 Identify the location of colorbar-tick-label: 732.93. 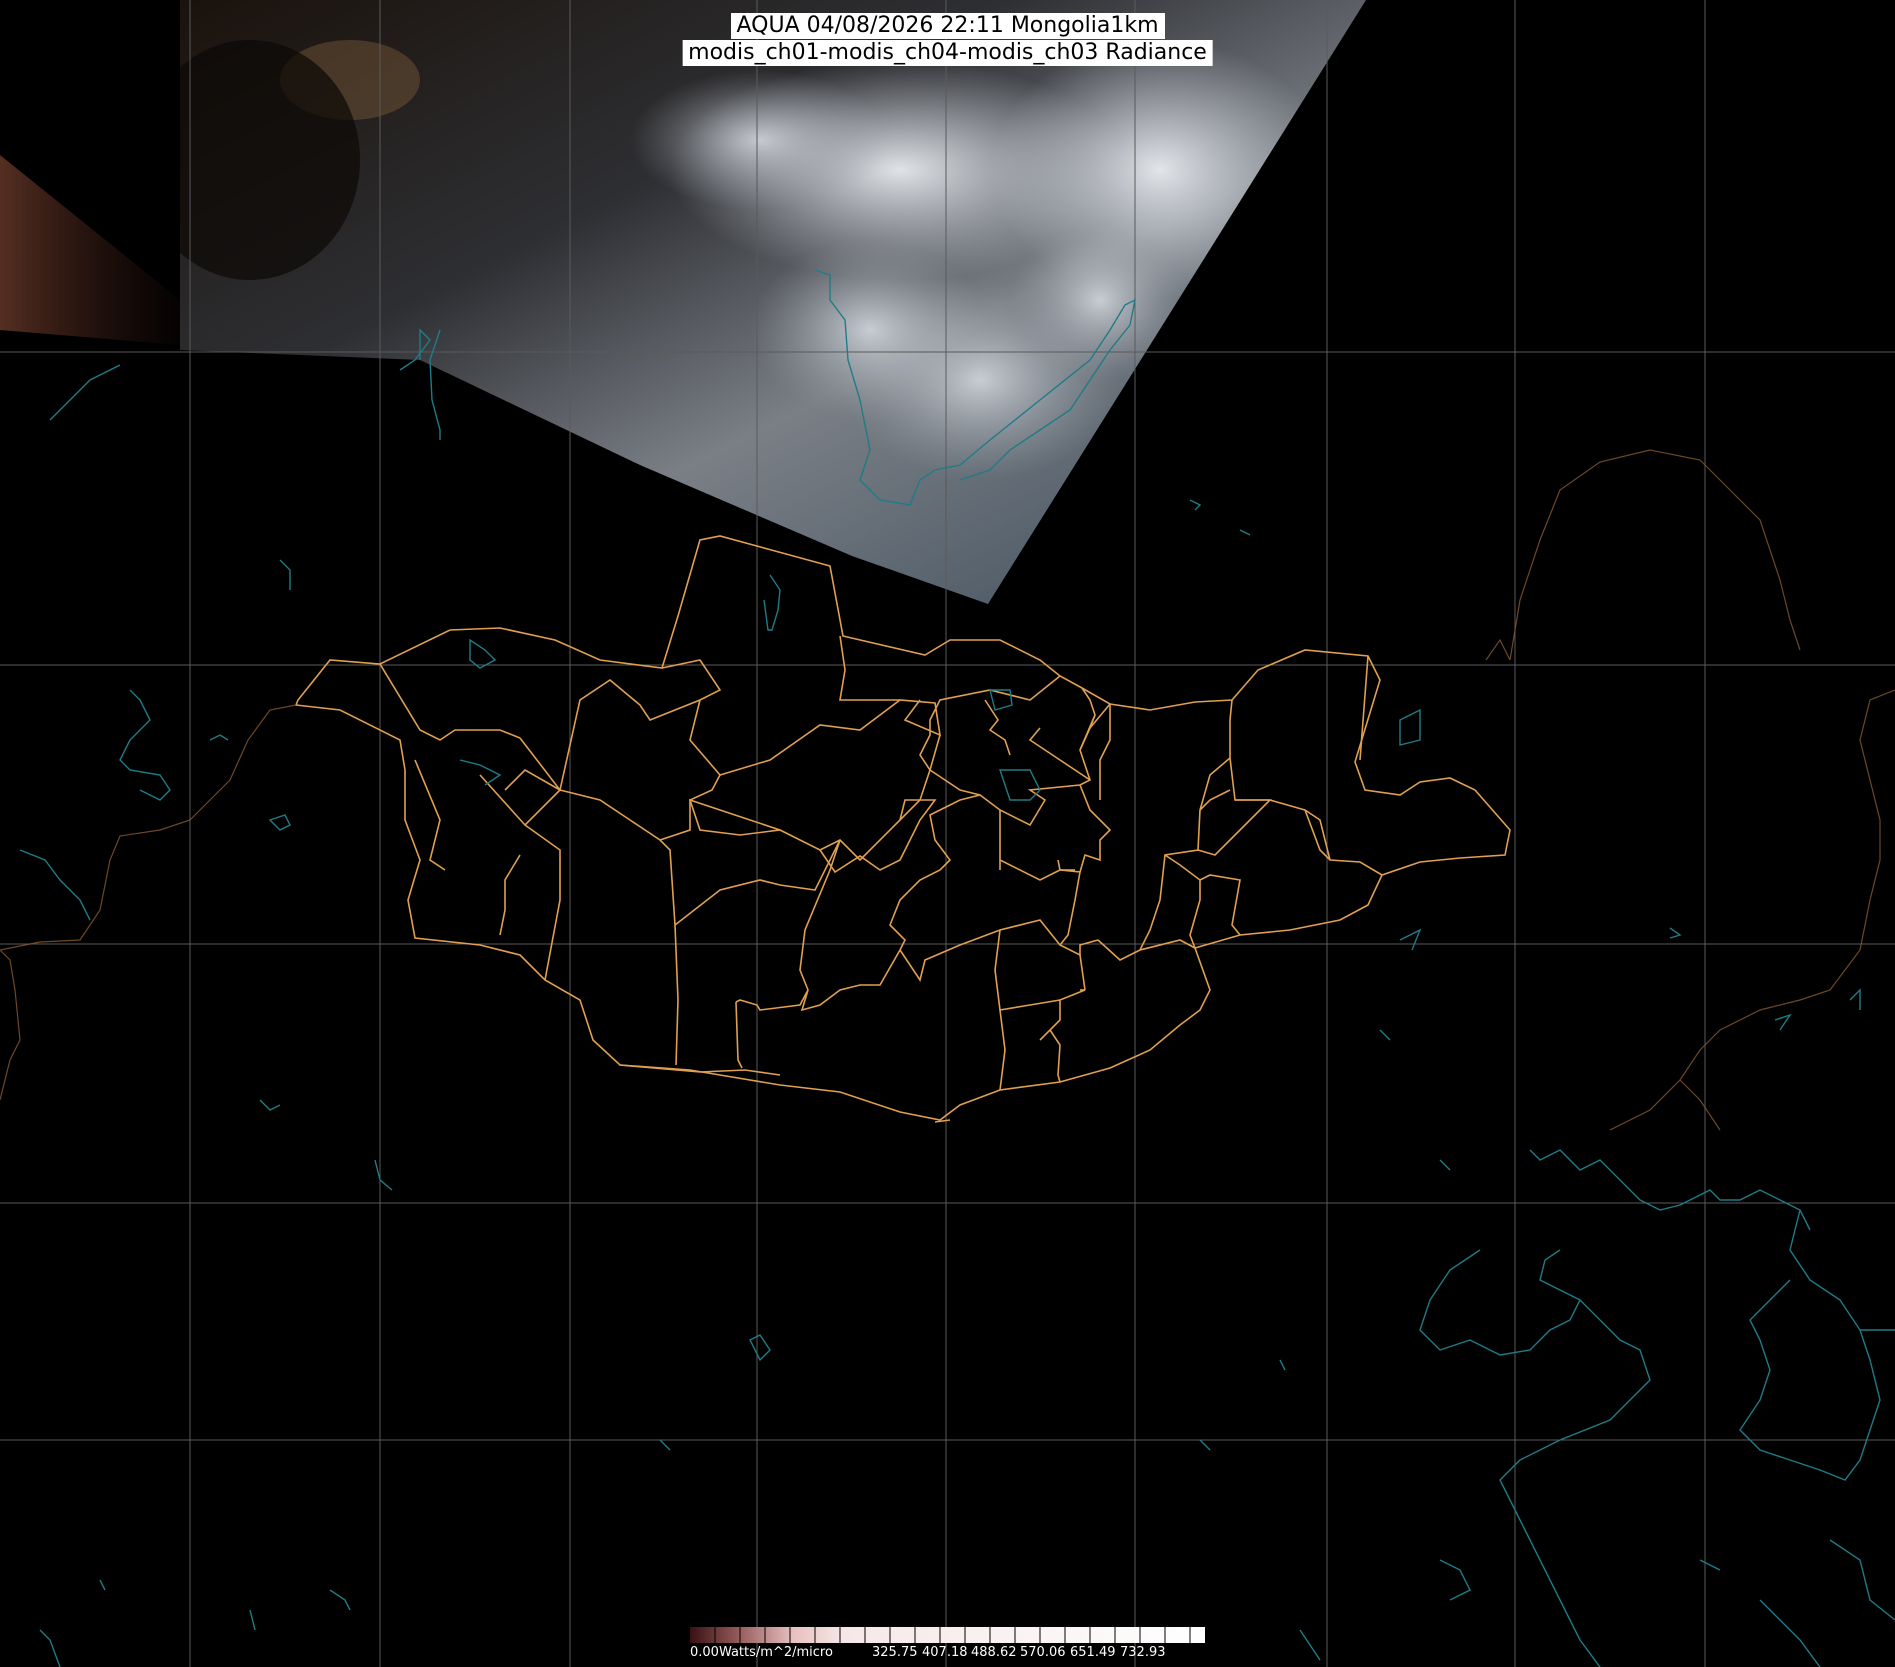
(1143, 1652).